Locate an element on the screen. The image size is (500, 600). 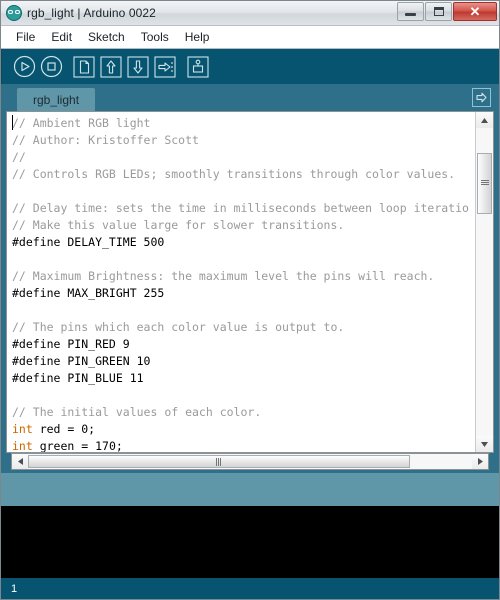
maximize-button is located at coordinates (438, 11).